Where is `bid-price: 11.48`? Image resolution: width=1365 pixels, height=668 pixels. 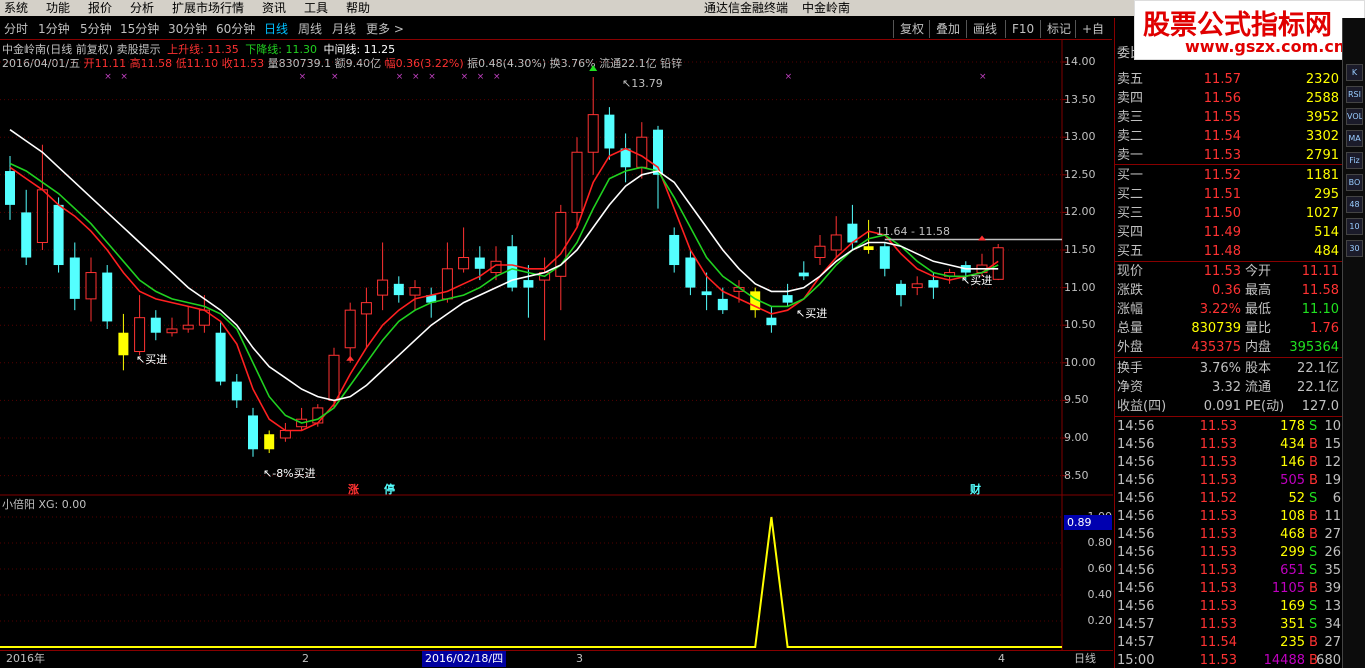 bid-price: 11.48 is located at coordinates (1222, 251).